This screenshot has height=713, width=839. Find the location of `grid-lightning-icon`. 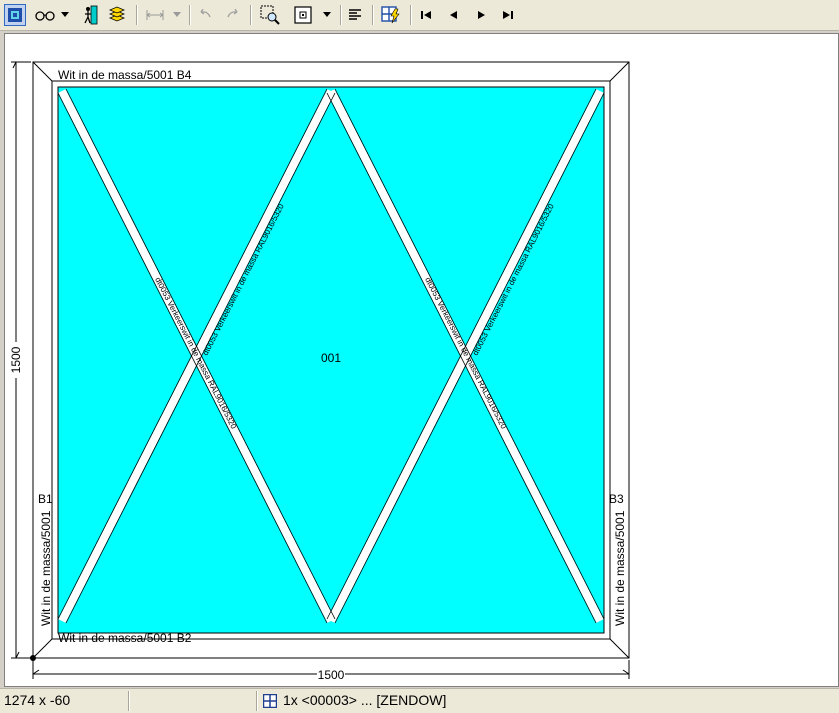

grid-lightning-icon is located at coordinates (390, 15).